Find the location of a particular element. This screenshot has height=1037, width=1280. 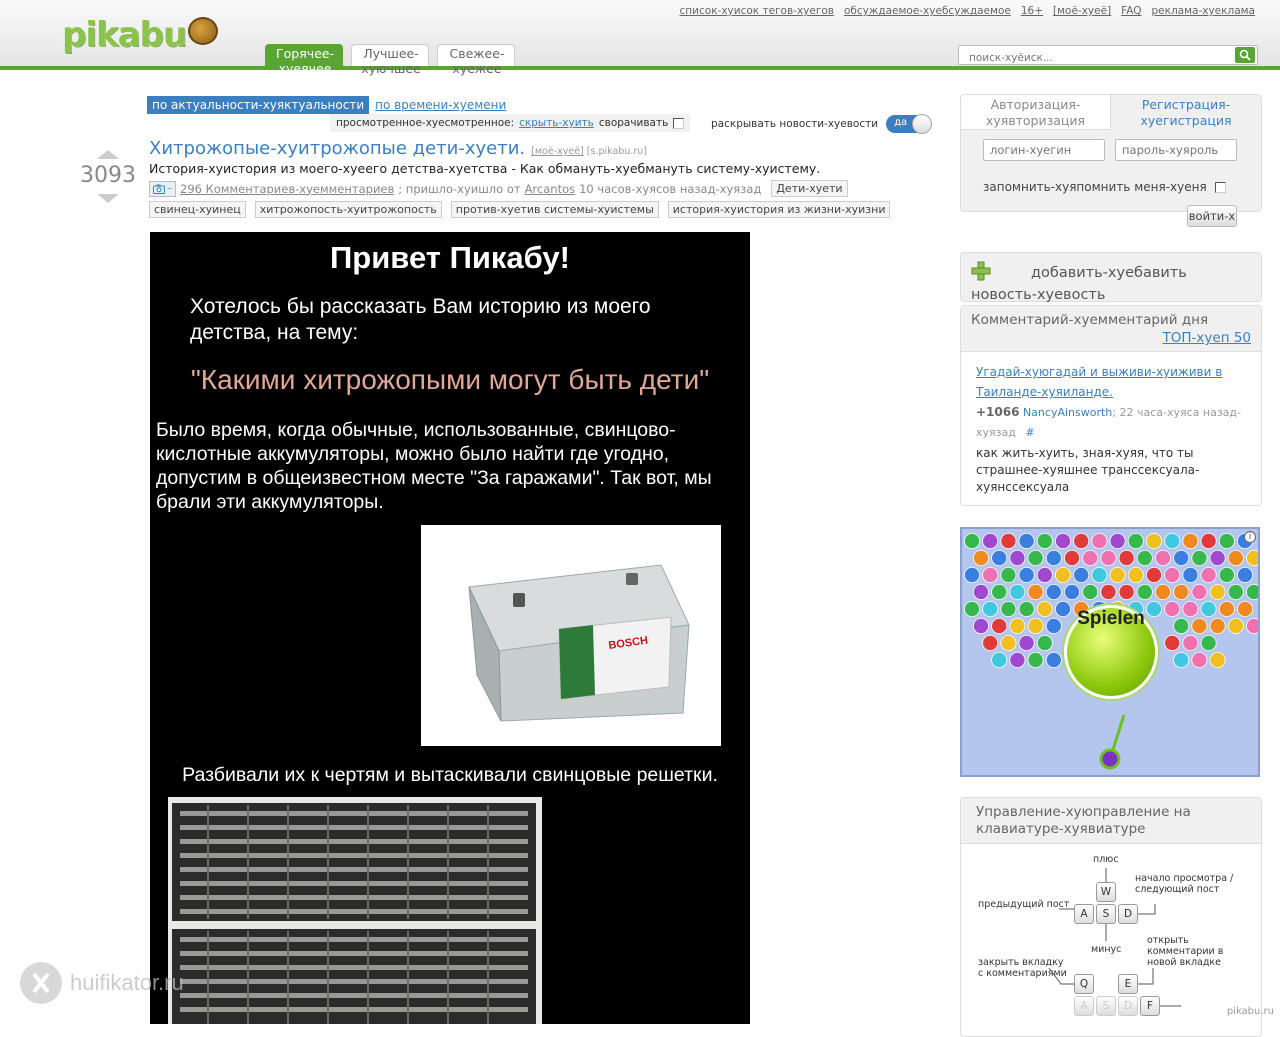

comment-of-day-title: Комментарий-хуемментарий дня is located at coordinates (1090, 320).